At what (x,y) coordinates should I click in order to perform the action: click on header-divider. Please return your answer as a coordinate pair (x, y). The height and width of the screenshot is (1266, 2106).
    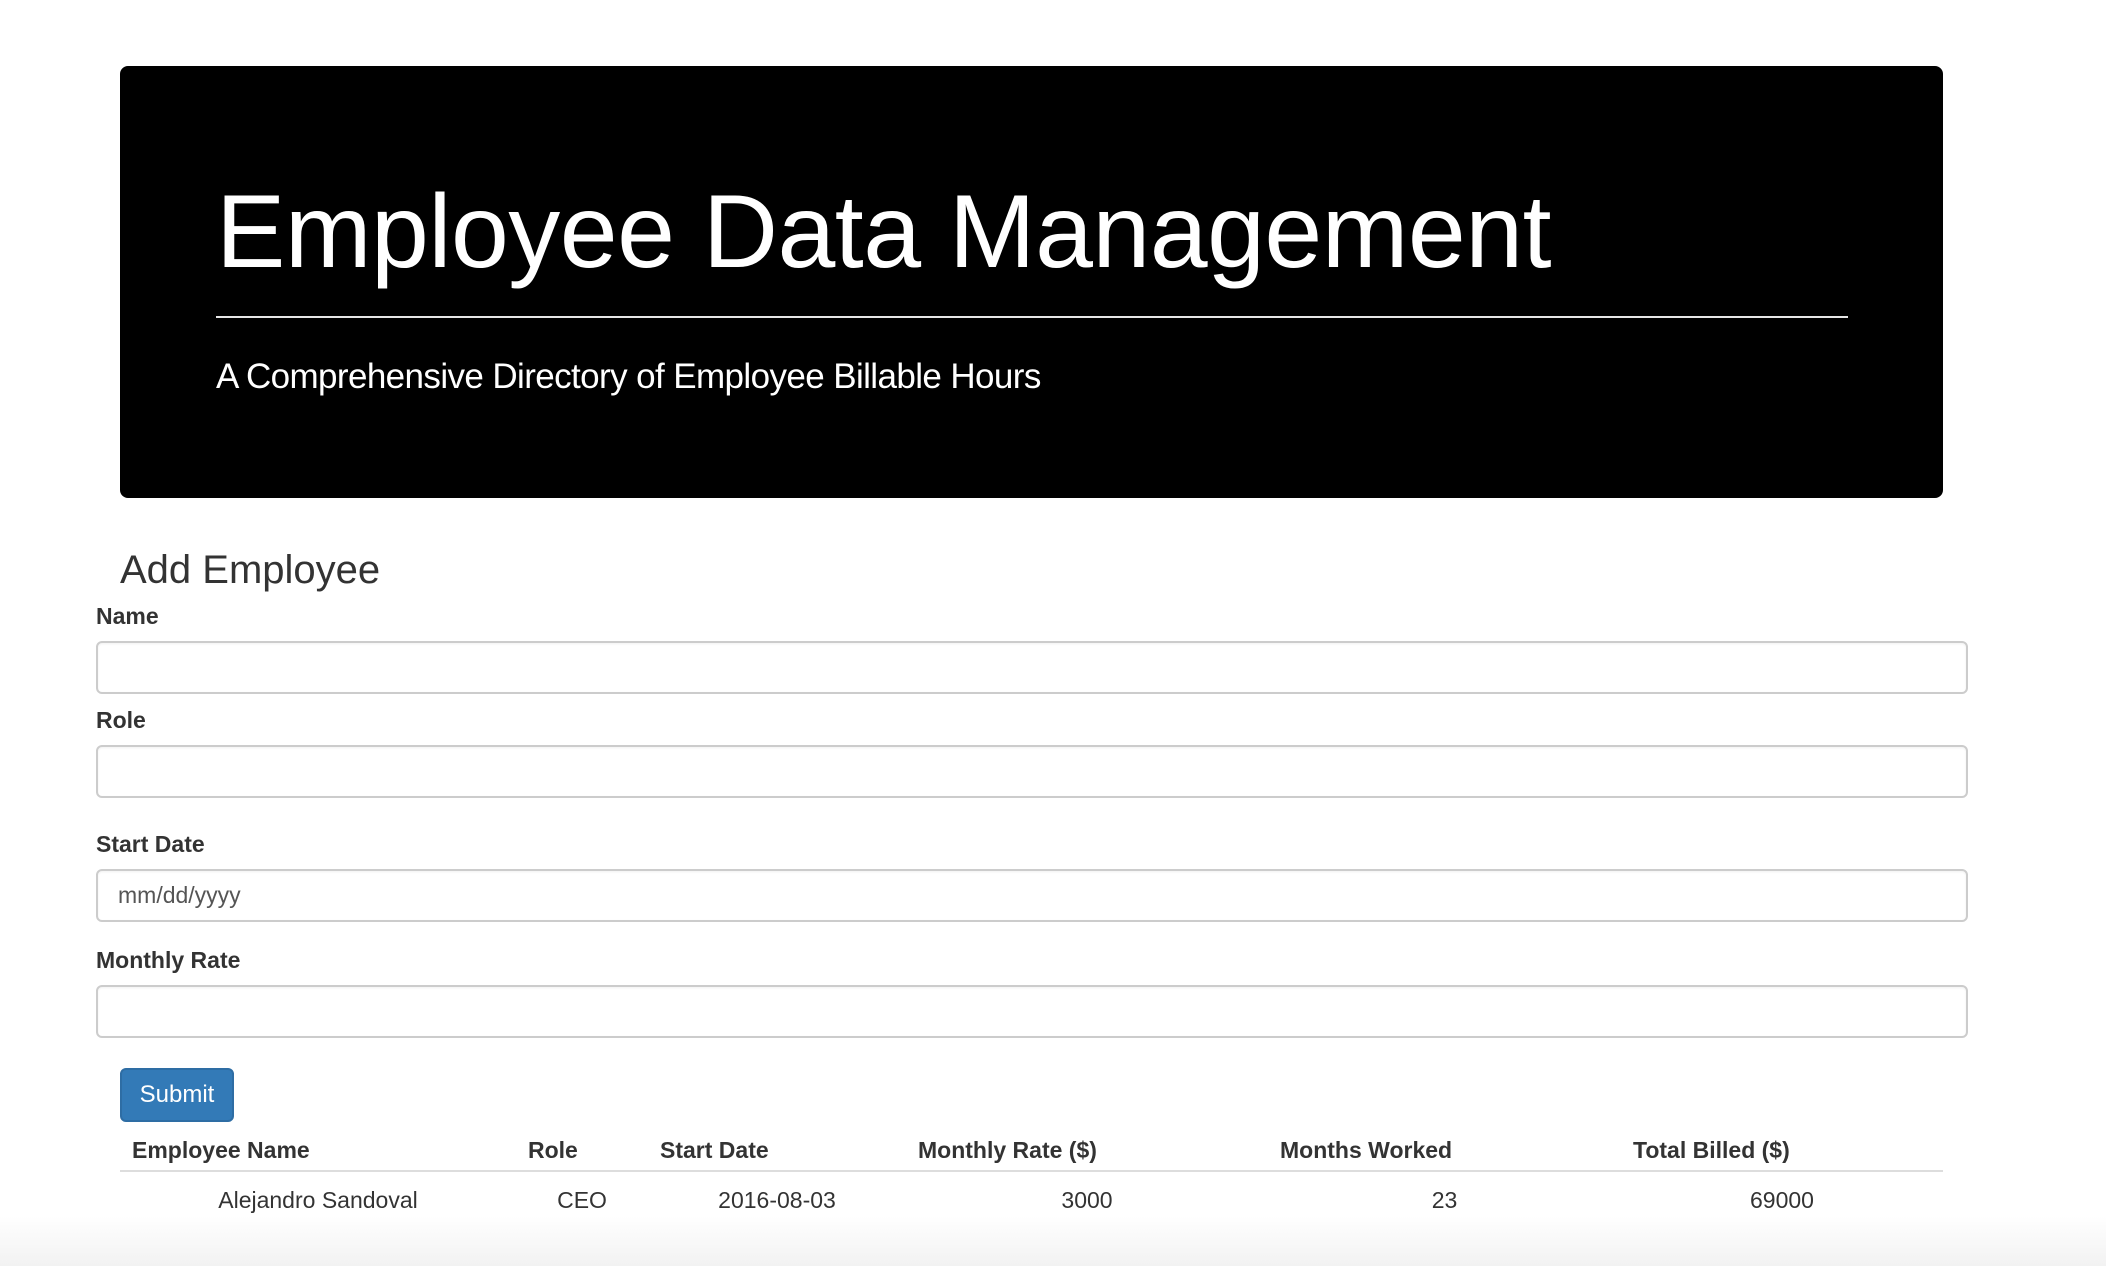
    Looking at the image, I should click on (1032, 317).